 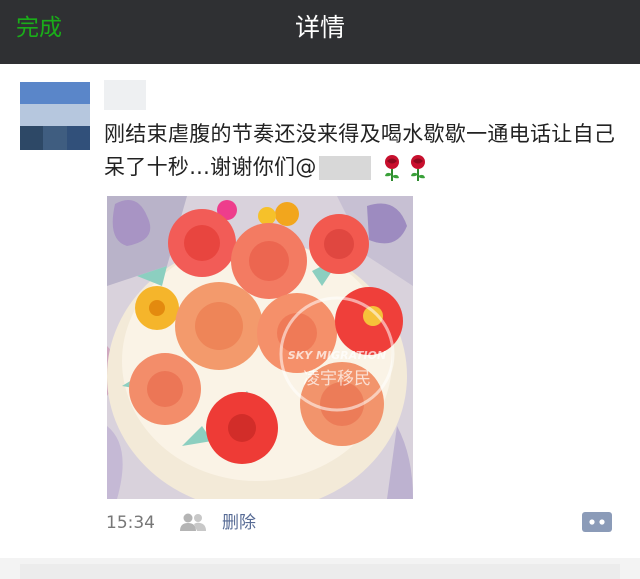 I want to click on delete-button: 删除, so click(x=239, y=523).